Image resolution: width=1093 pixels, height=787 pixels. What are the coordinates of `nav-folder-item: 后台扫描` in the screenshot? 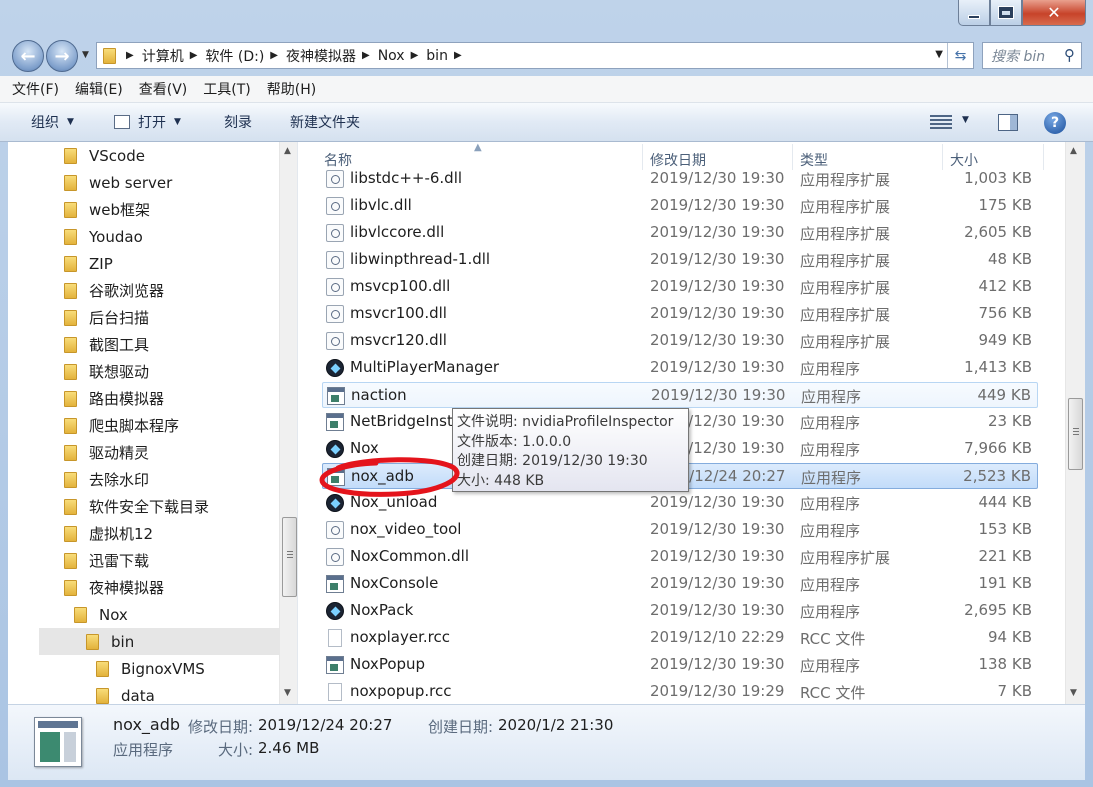 It's located at (106, 317).